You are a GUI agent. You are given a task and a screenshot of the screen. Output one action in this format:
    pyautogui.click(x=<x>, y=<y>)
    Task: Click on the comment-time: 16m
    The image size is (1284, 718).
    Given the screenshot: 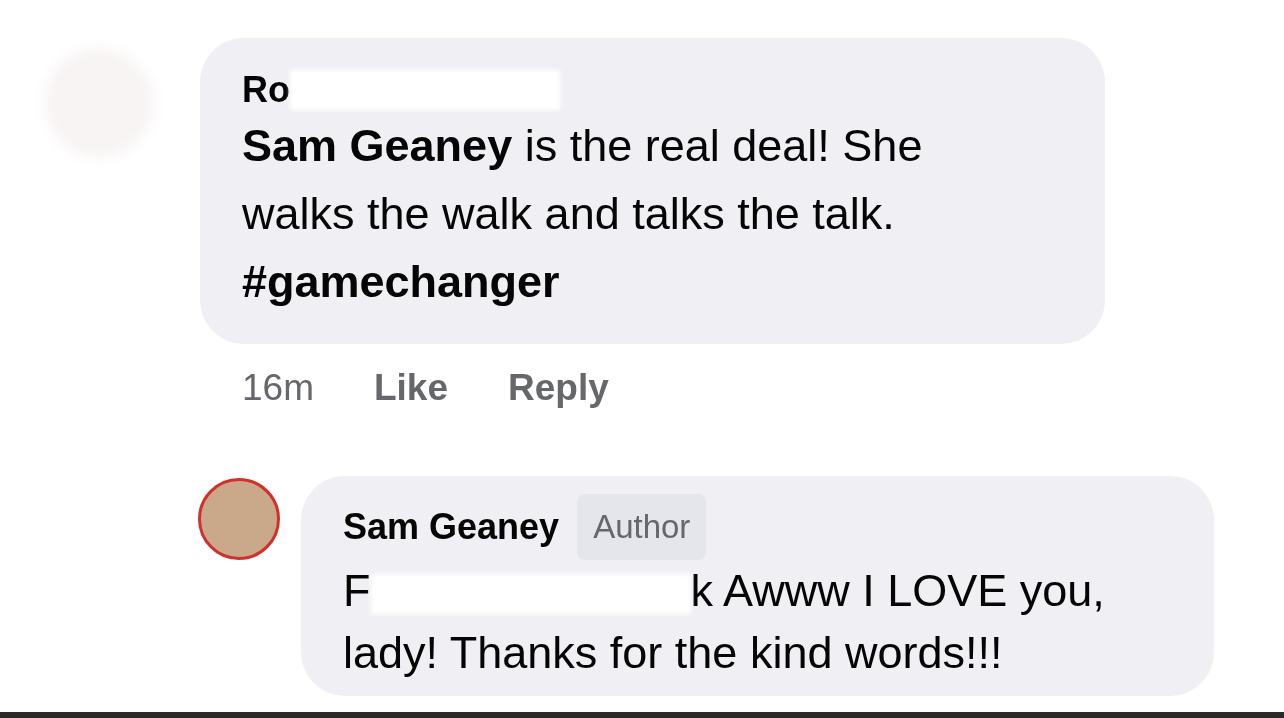 What is the action you would take?
    pyautogui.click(x=278, y=388)
    